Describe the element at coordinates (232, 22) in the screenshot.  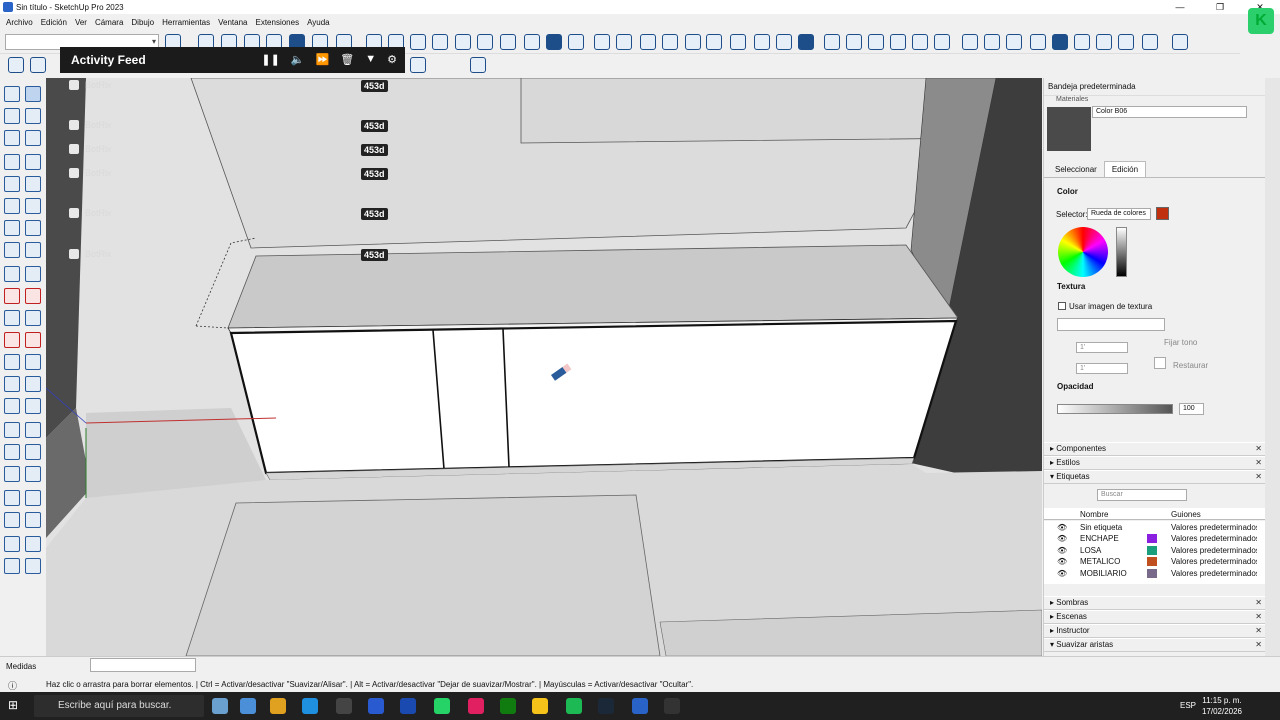
I see `menu-ventana: Ventana` at that location.